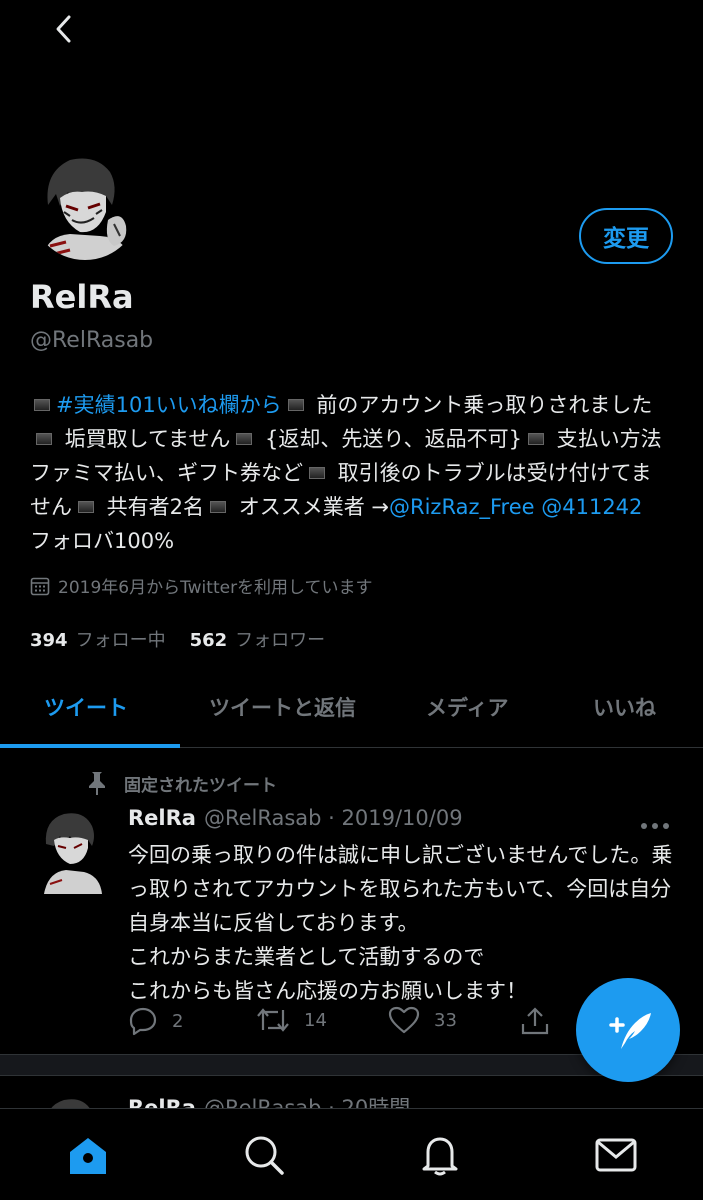  What do you see at coordinates (462, 507) in the screenshot?
I see `bio-mention-link: @RizRaz_Free` at bounding box center [462, 507].